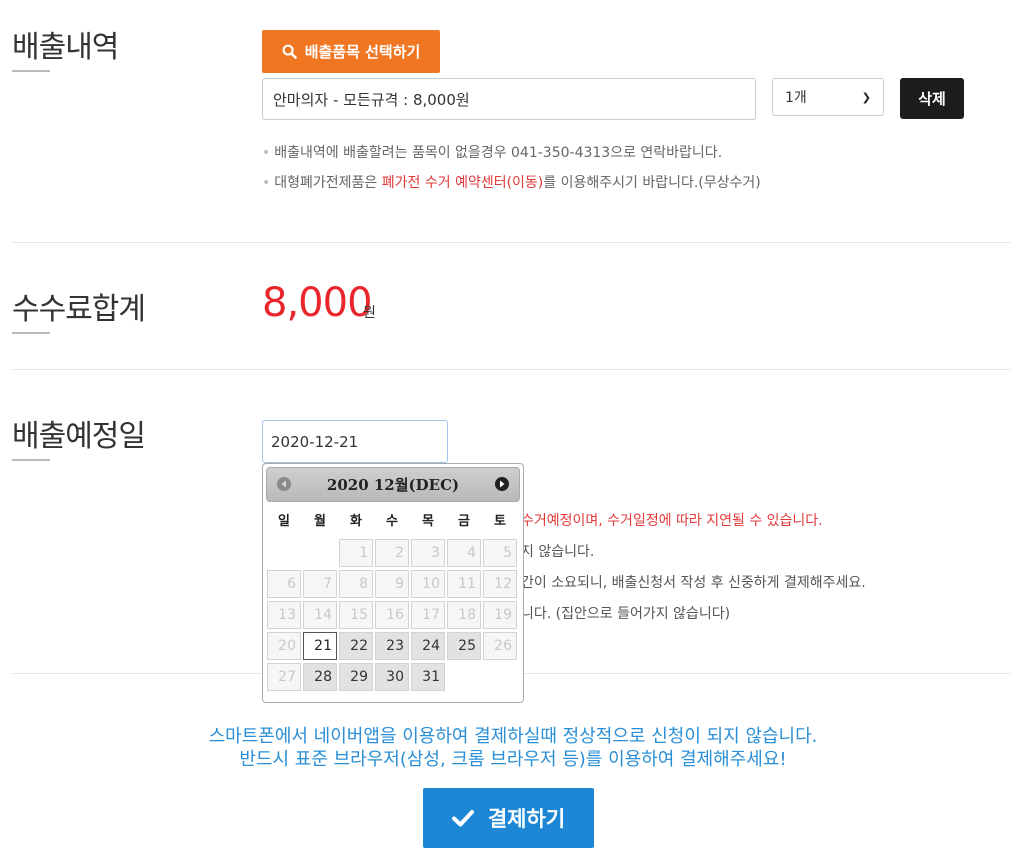 The height and width of the screenshot is (856, 1026). I want to click on weekday-label: 월, so click(320, 521).